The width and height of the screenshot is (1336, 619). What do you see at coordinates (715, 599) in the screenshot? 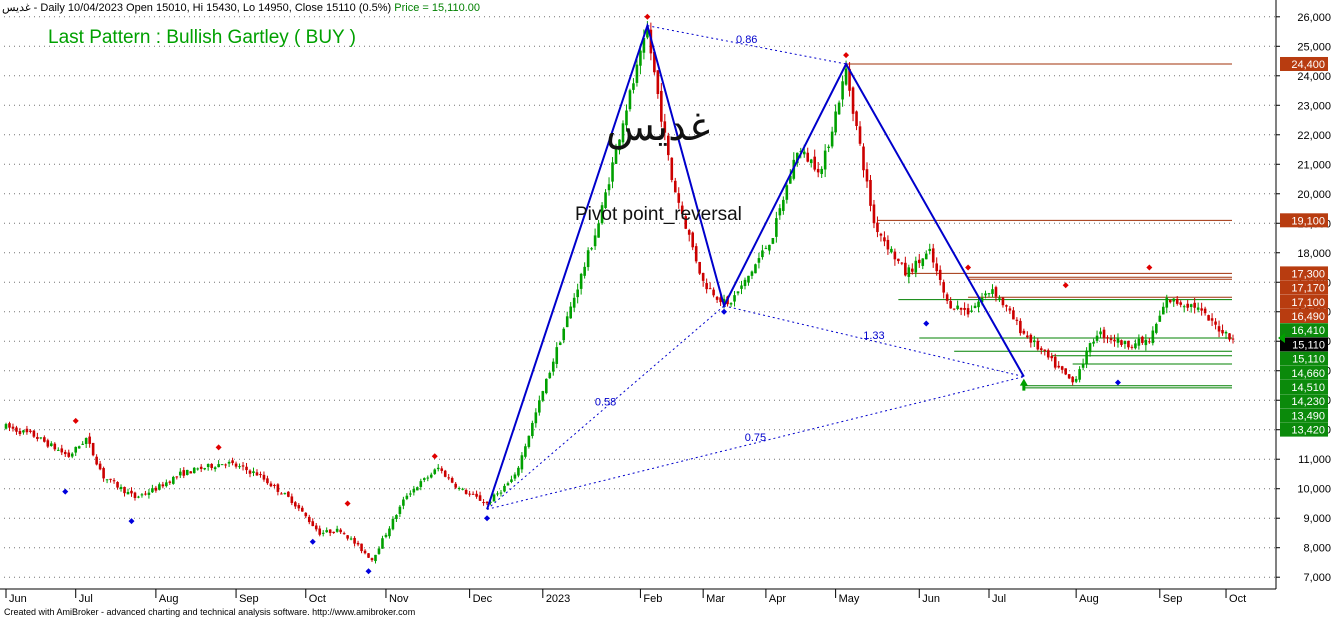
I see `x-tick-label: Mar` at bounding box center [715, 599].